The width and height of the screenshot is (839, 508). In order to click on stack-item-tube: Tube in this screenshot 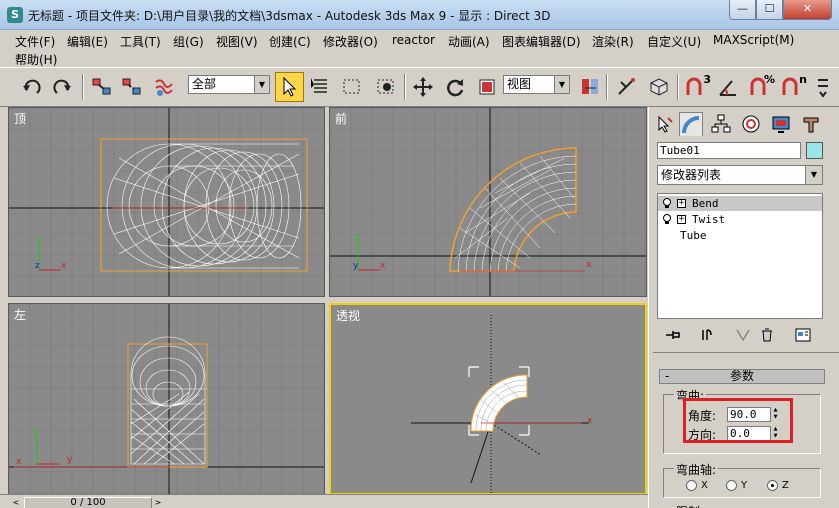, I will do `click(740, 235)`.